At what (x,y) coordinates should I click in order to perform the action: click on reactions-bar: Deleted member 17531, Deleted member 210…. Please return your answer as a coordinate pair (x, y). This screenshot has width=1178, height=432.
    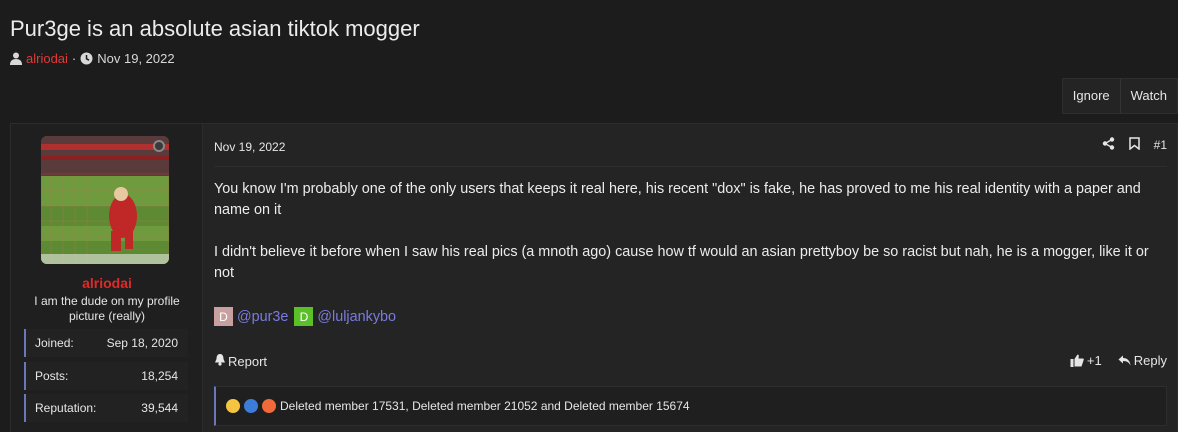
    Looking at the image, I should click on (690, 406).